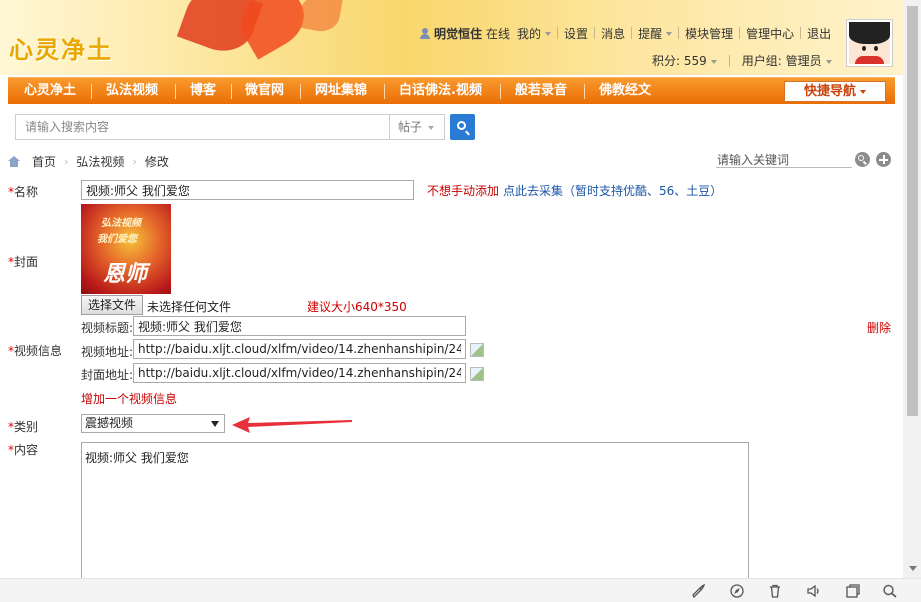 Image resolution: width=921 pixels, height=602 pixels. What do you see at coordinates (835, 91) in the screenshot?
I see `quick-nav-button: 快捷导航` at bounding box center [835, 91].